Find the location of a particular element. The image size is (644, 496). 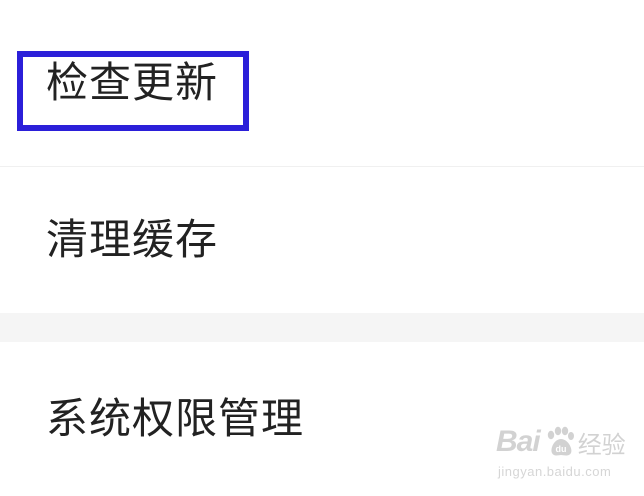

section-divider is located at coordinates (322, 327).